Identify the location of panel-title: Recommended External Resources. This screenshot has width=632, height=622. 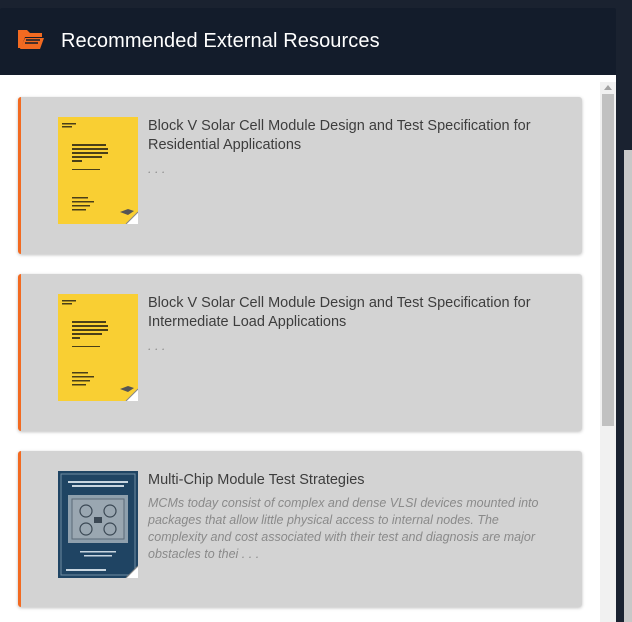
(220, 41).